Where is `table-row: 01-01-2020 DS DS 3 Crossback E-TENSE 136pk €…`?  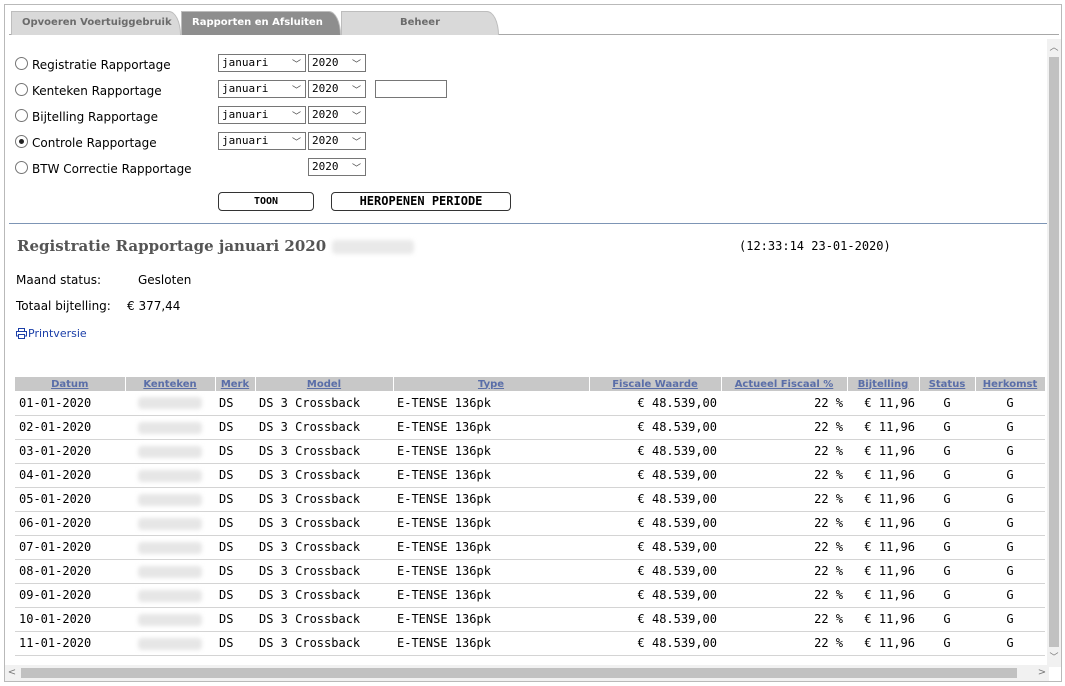 table-row: 01-01-2020 DS DS 3 Crossback E-TENSE 136pk €… is located at coordinates (530, 403).